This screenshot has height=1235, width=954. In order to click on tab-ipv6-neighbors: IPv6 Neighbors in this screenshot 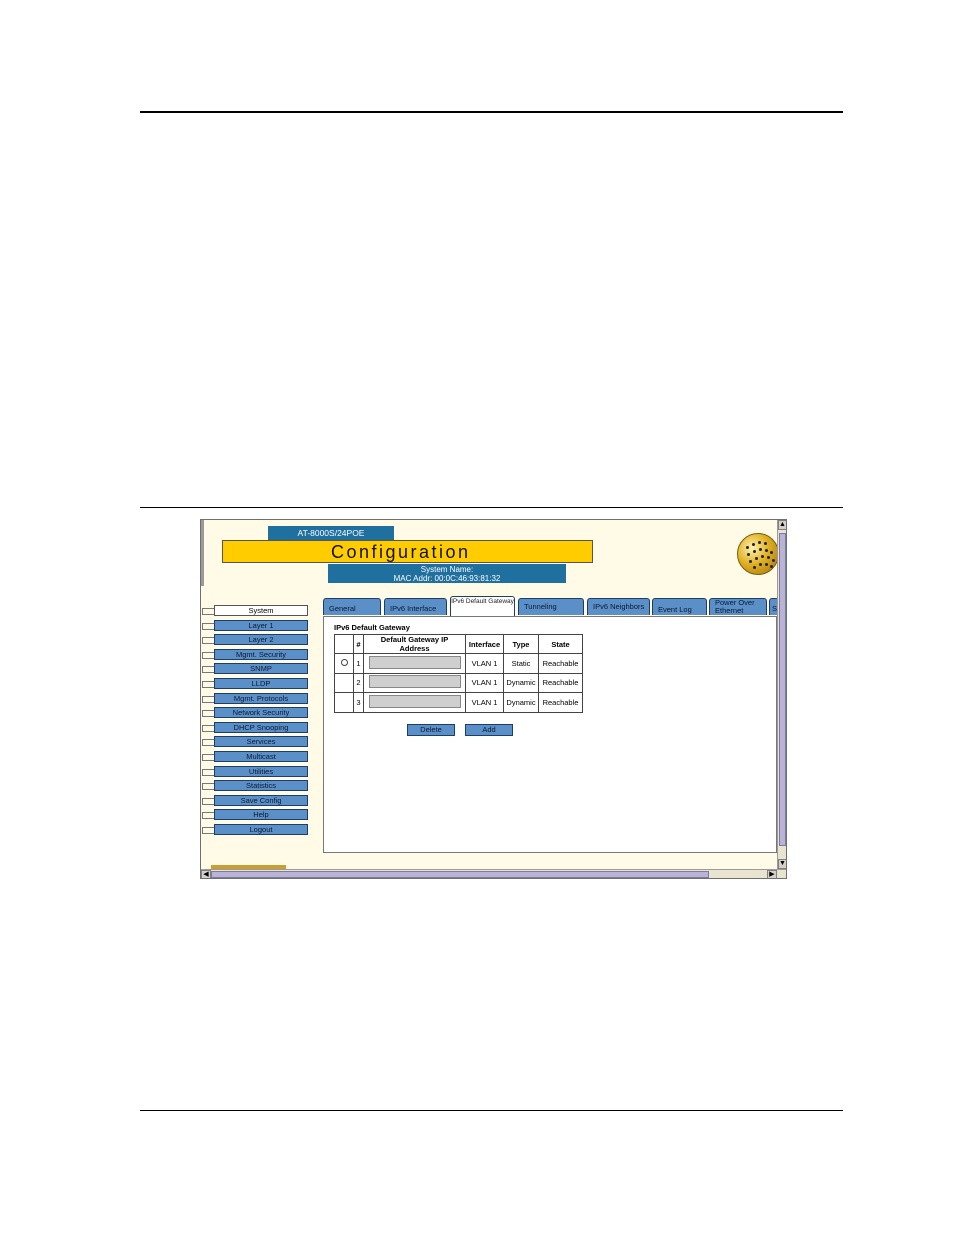, I will do `click(618, 606)`.